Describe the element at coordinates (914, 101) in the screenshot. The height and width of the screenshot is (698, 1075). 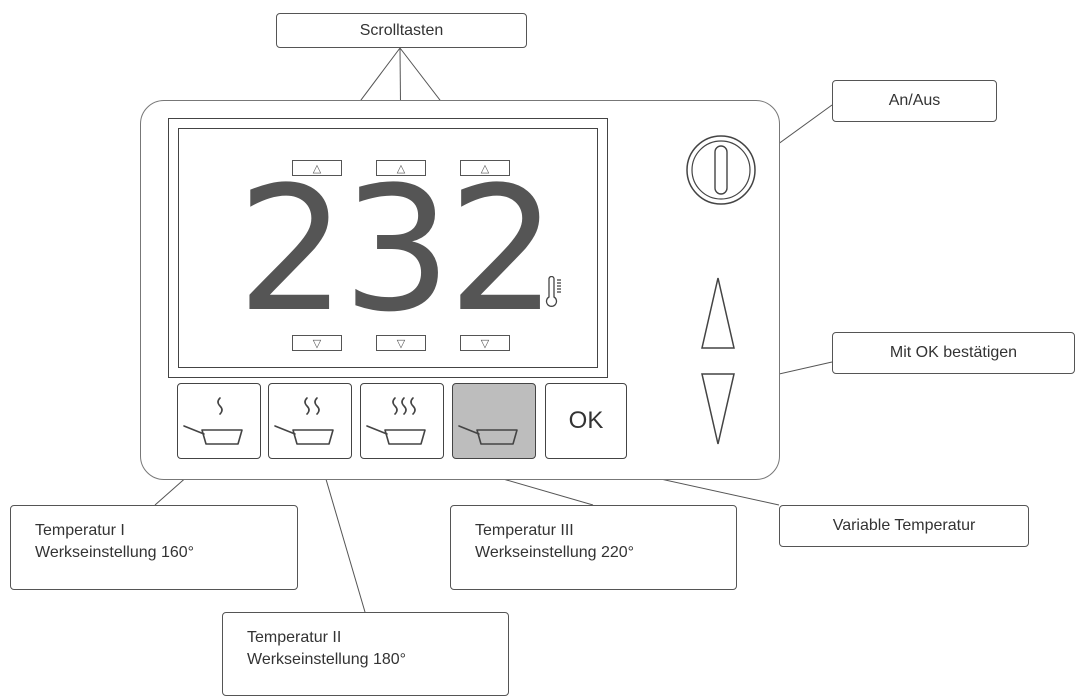
I see `callout-power: An/Aus` at that location.